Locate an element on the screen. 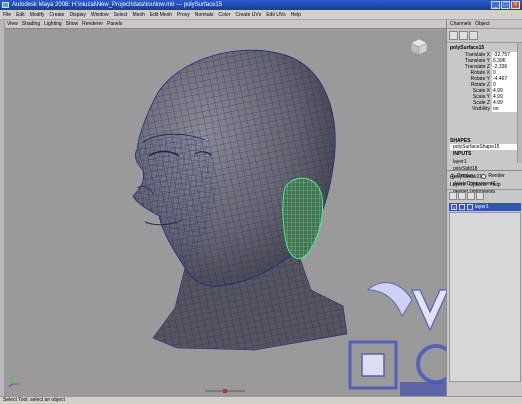 This screenshot has height=404, width=522. layer-visibility-toggle: V is located at coordinates (454, 207).